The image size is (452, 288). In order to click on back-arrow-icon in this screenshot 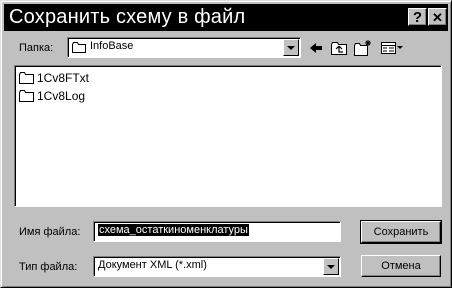, I will do `click(316, 48)`.